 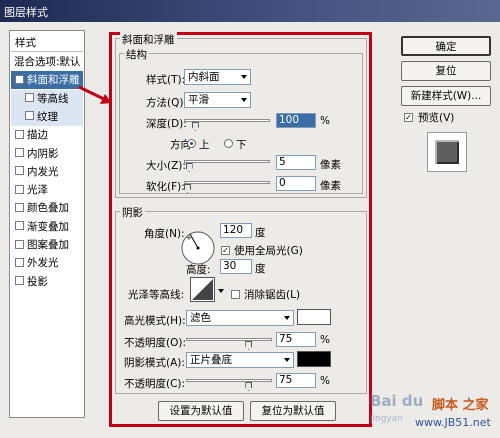 I want to click on style-item: 外发光, so click(x=47, y=263).